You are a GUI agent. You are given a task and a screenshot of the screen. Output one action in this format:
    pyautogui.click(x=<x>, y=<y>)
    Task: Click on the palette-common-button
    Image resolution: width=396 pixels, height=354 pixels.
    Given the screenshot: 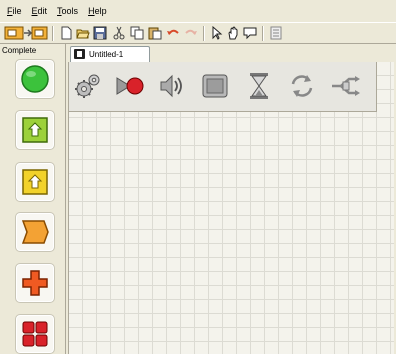 What is the action you would take?
    pyautogui.click(x=35, y=79)
    